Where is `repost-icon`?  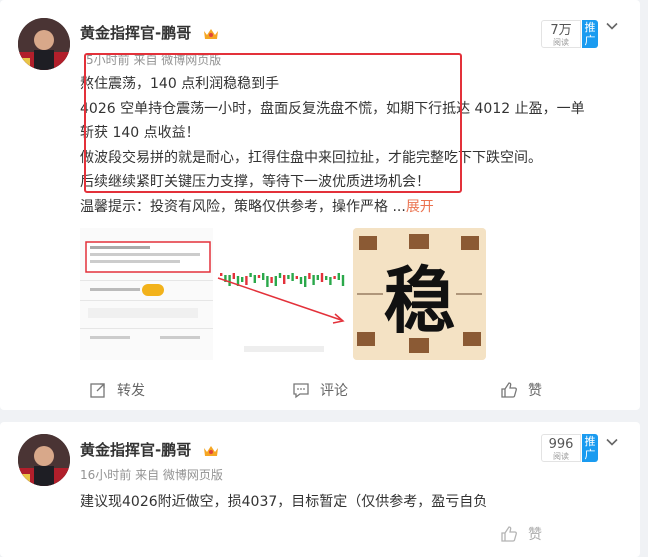
repost-icon is located at coordinates (97, 390).